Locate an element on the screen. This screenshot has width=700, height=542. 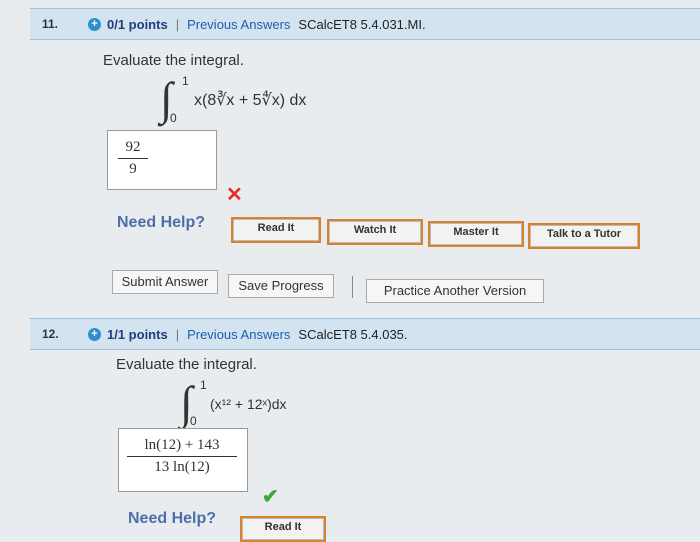
check-icon: ✔ is located at coordinates (270, 497).